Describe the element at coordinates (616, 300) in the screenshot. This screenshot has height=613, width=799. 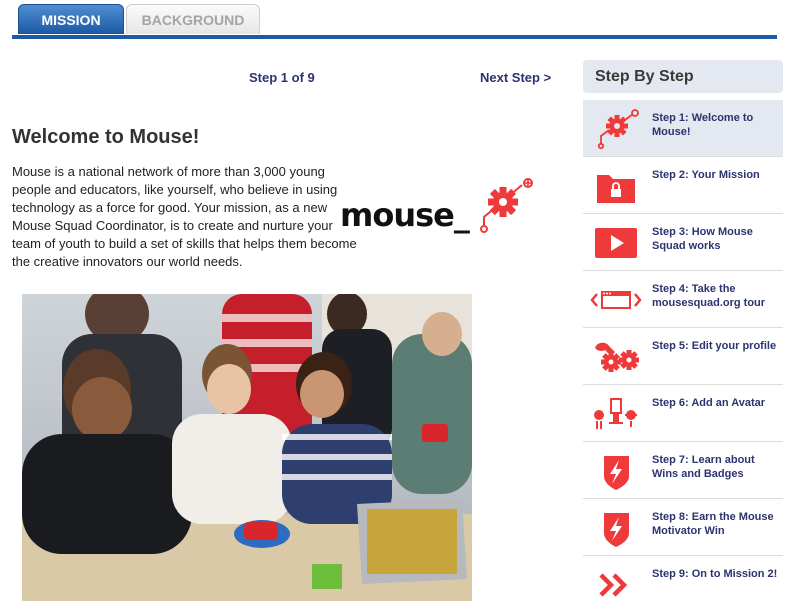
I see `browser-code-icon` at that location.